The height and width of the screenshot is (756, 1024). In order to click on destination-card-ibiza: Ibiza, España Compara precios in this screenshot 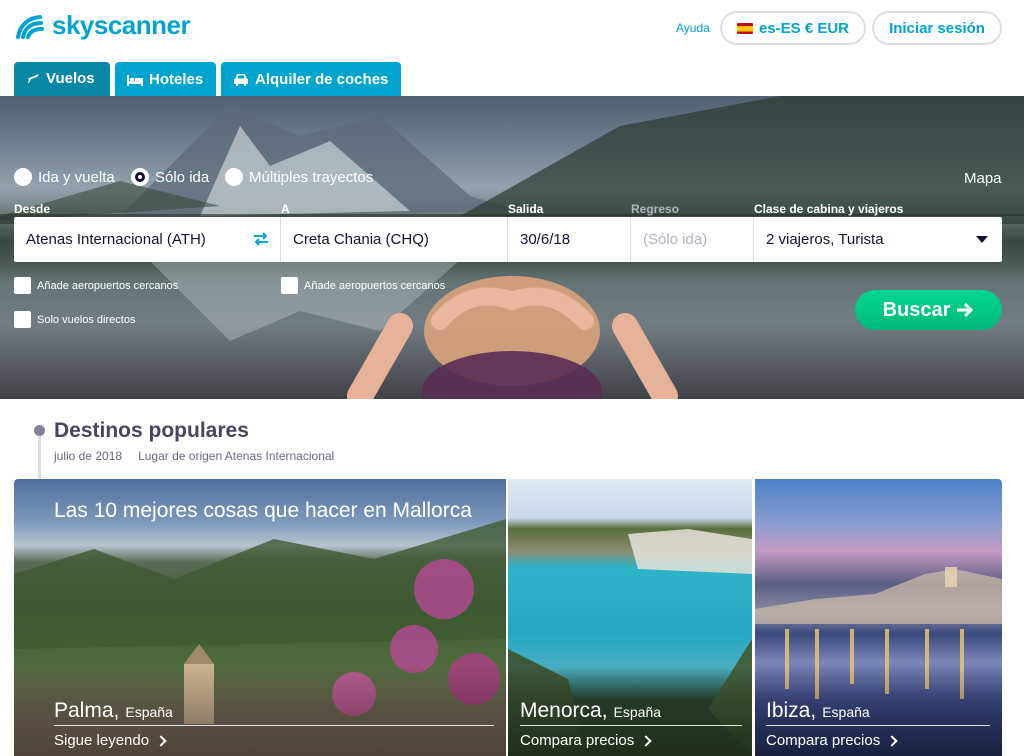, I will do `click(878, 617)`.